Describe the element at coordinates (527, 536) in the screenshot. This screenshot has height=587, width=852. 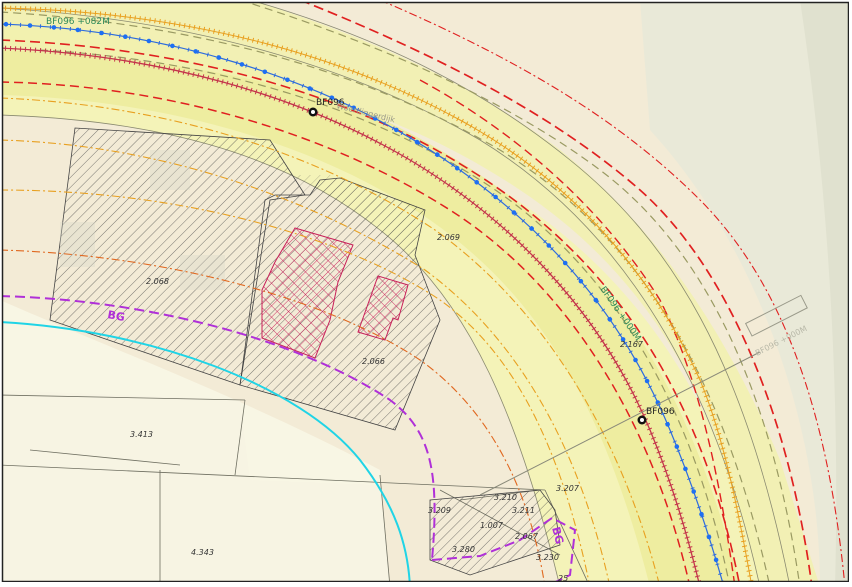
I see `parcel-label: 2.067` at that location.